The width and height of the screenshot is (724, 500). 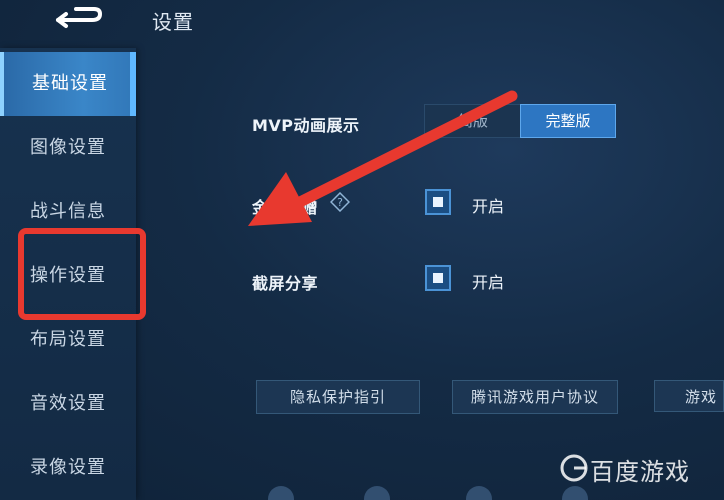 What do you see at coordinates (640, 472) in the screenshot?
I see `watermark-text: 百度游戏` at bounding box center [640, 472].